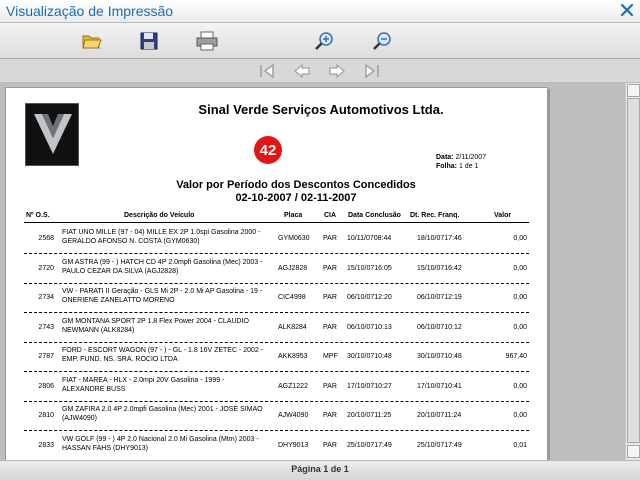  I want to click on cell-plate: CIC4998, so click(292, 297).